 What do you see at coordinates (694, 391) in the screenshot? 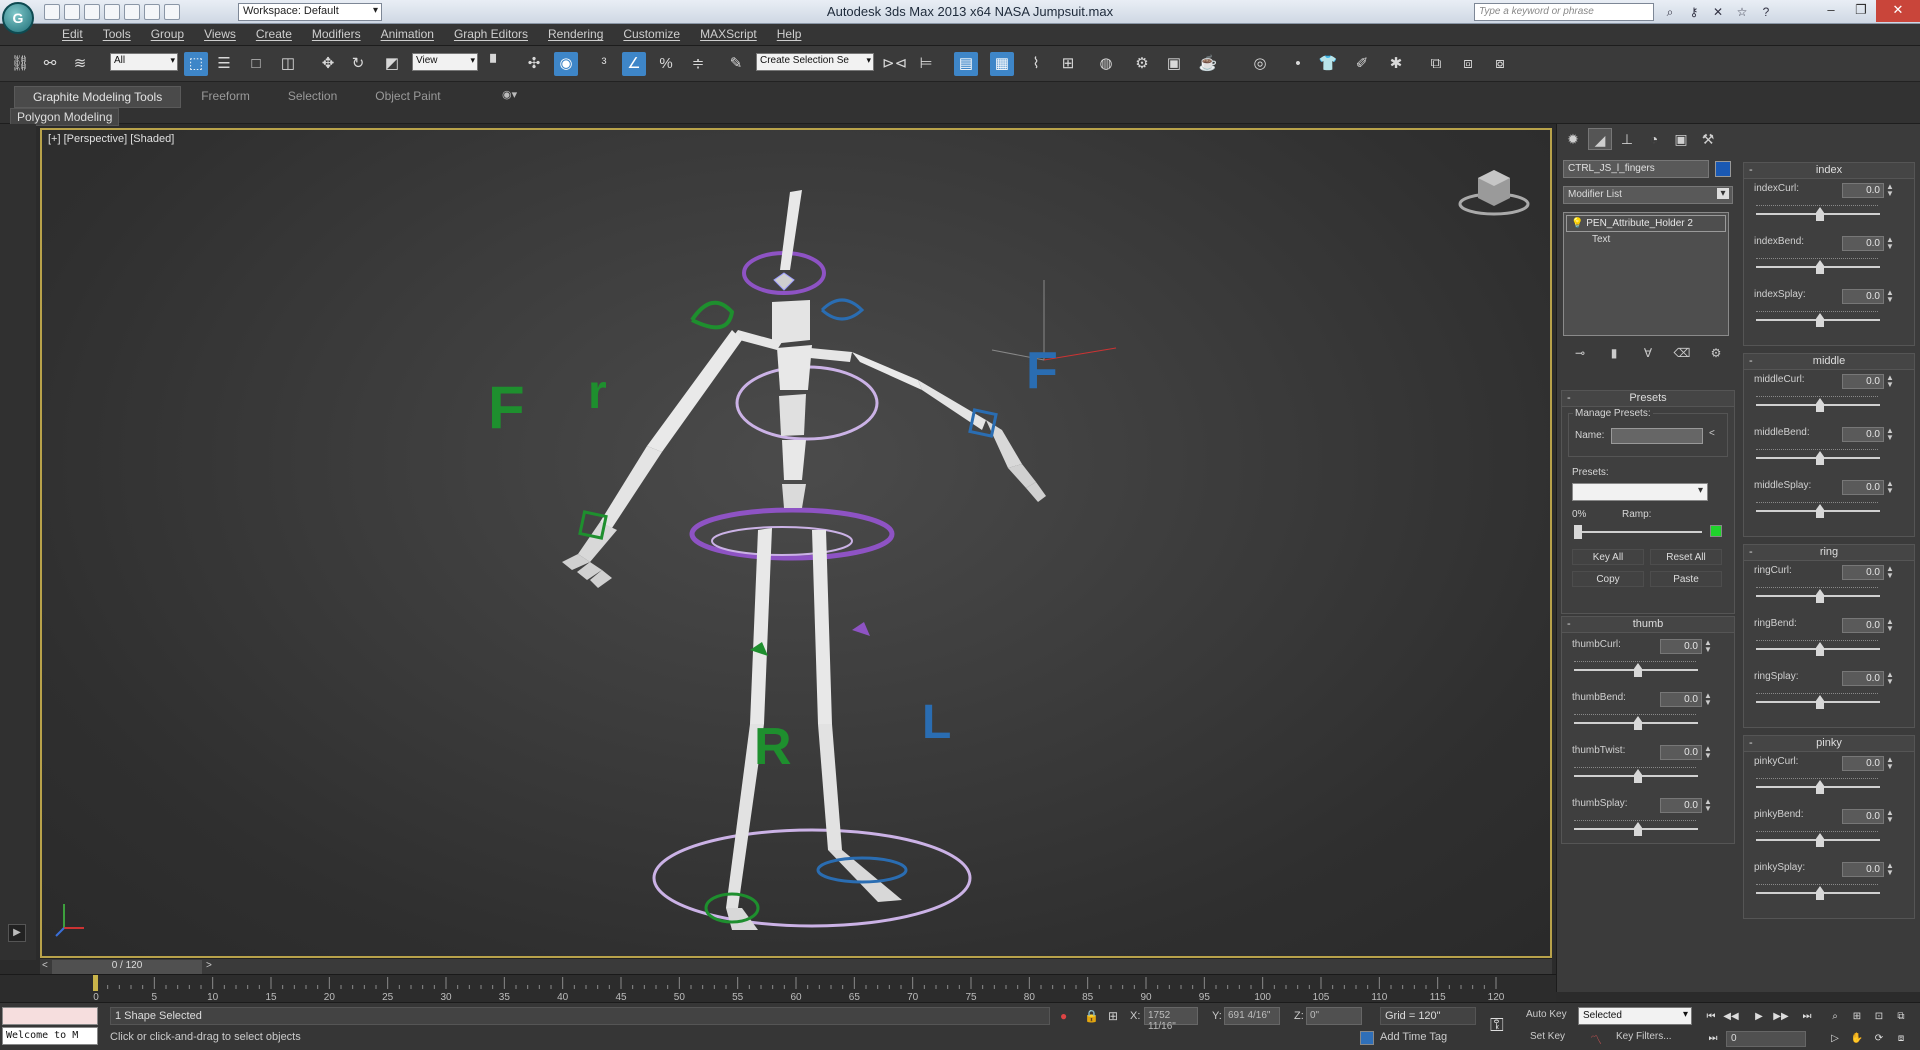
I see `left-upper-arm` at bounding box center [694, 391].